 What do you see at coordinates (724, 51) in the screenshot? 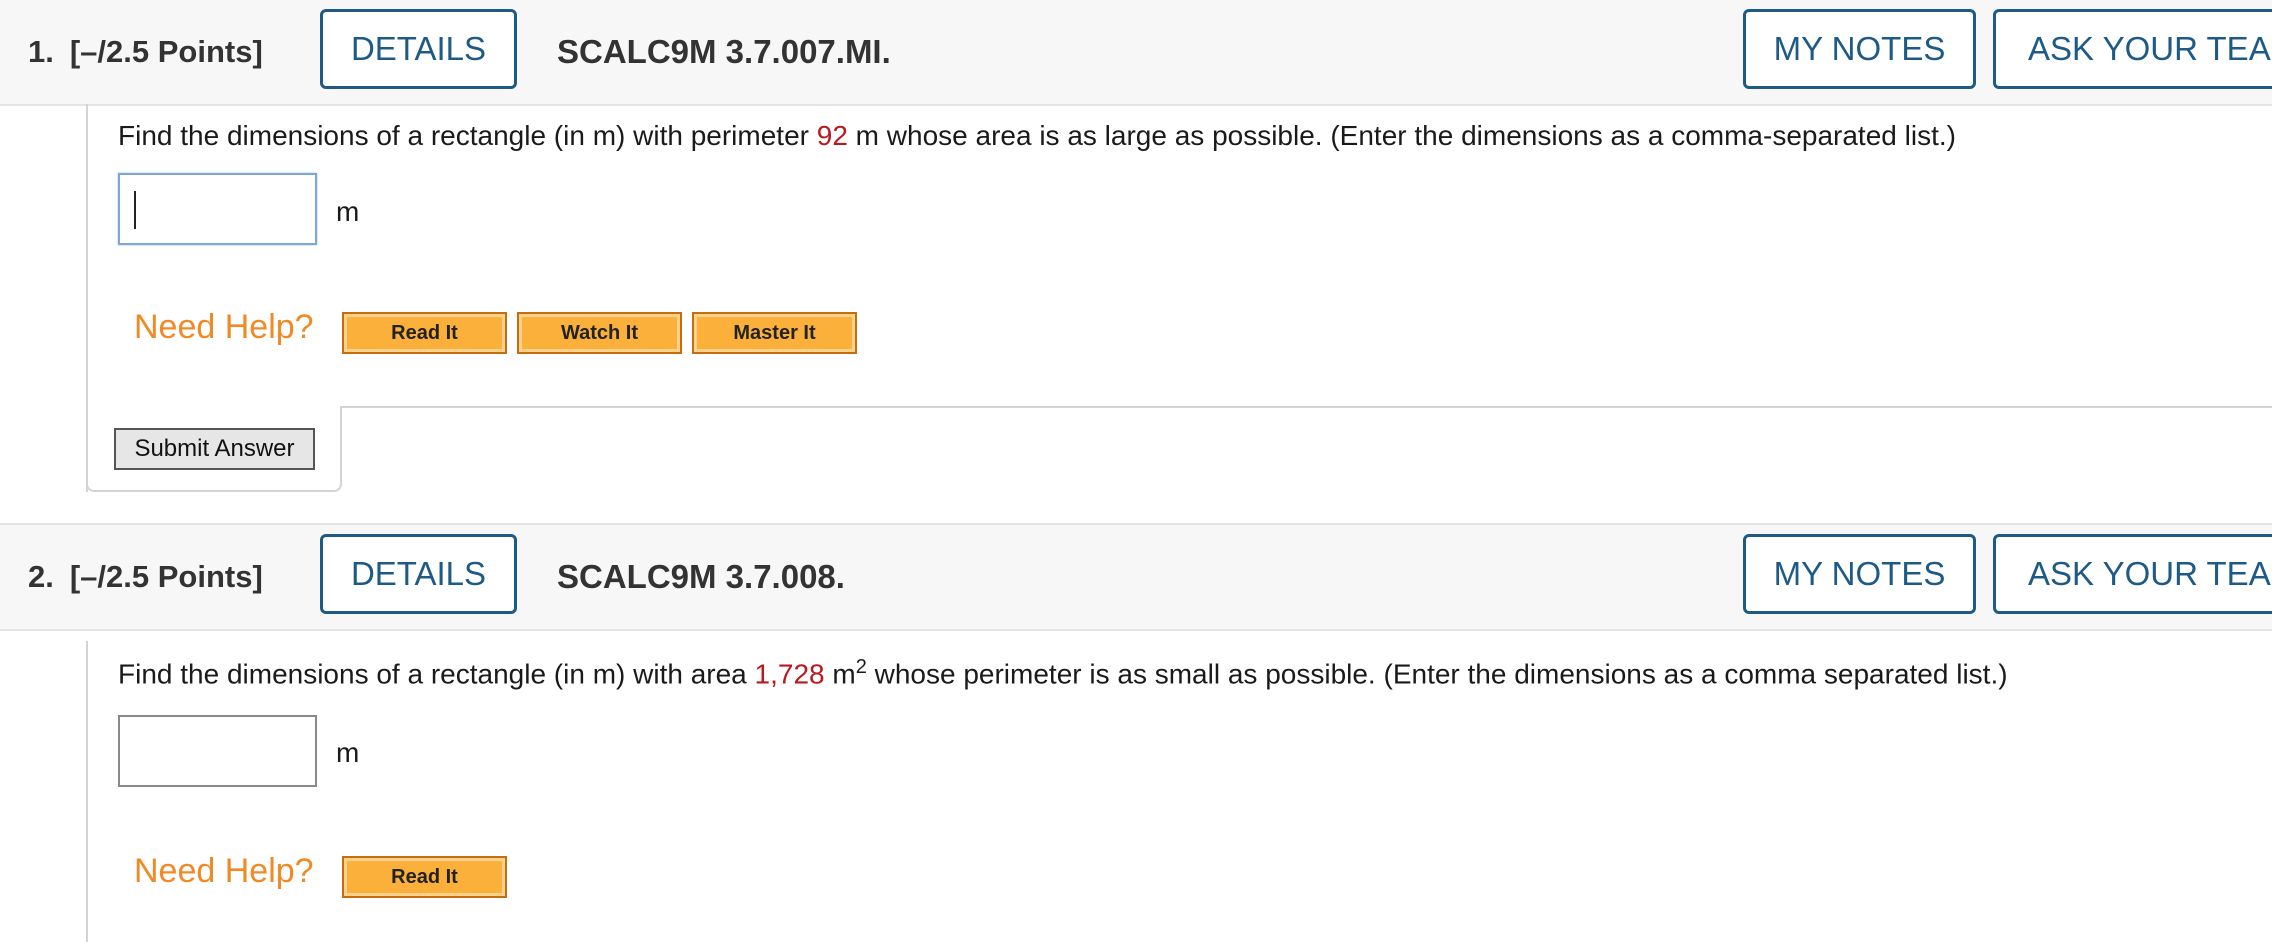
I see `question-code: SCALC9M 3.7.007.MI.` at bounding box center [724, 51].